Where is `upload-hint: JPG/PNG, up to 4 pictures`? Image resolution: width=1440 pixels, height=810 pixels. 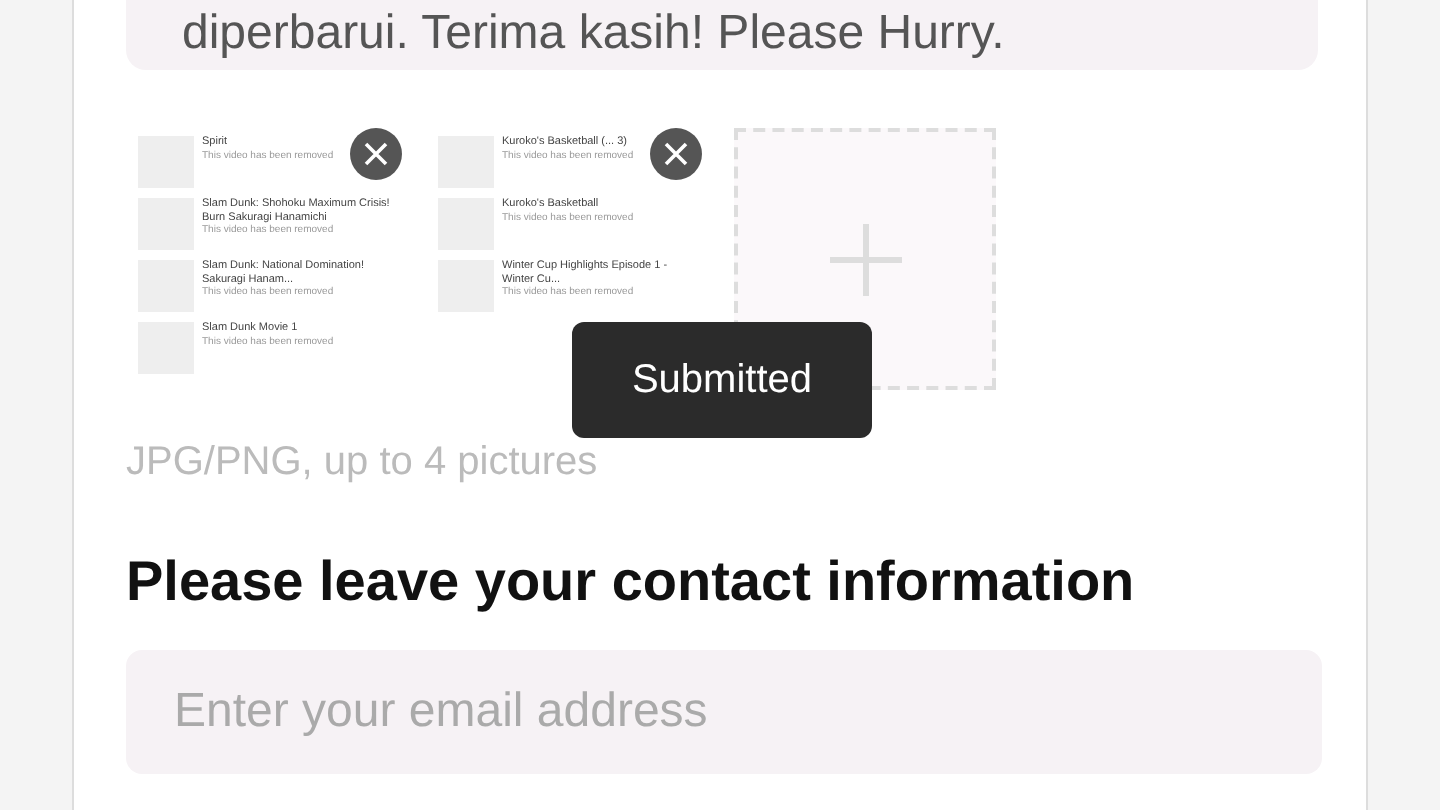
upload-hint: JPG/PNG, up to 4 pictures is located at coordinates (363, 463).